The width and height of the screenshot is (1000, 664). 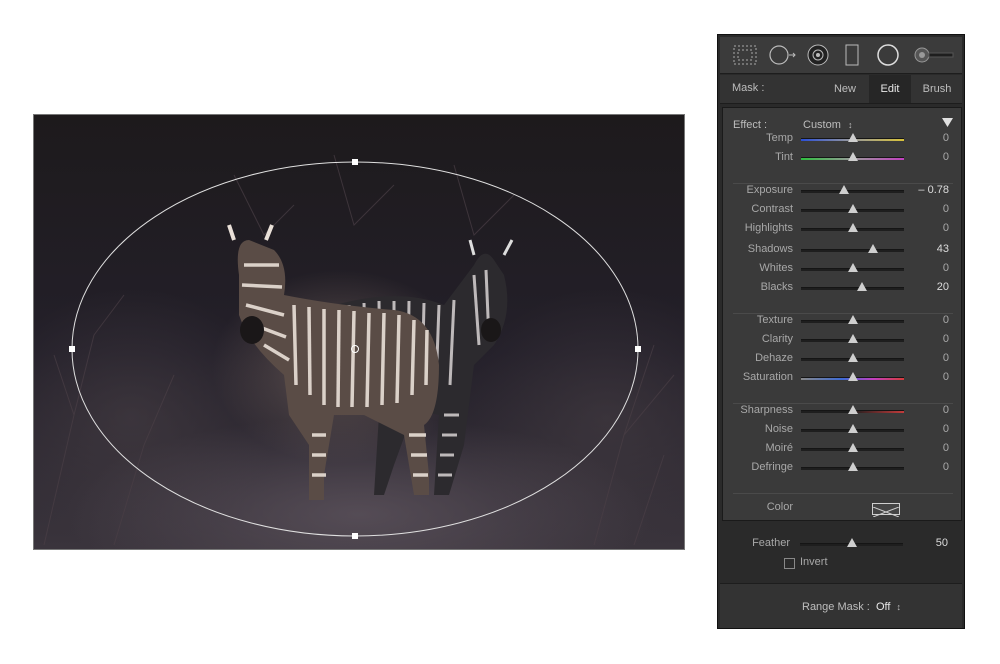 I want to click on mask-bar: Mask : New Edit Brush, so click(x=841, y=89).